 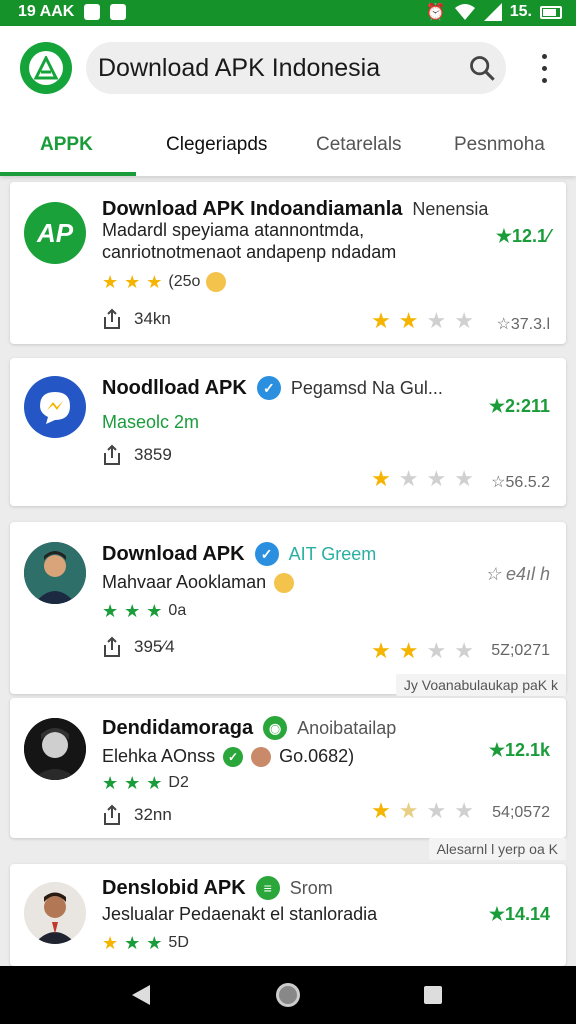 I want to click on app-description: Elehka AOnss ✓ Go.0682), so click(x=228, y=756).